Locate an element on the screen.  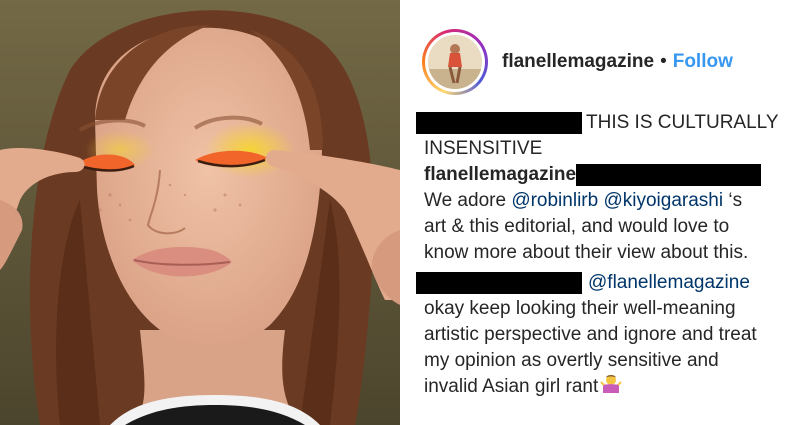
comment-line: flanellemagazine is located at coordinates (601, 175).